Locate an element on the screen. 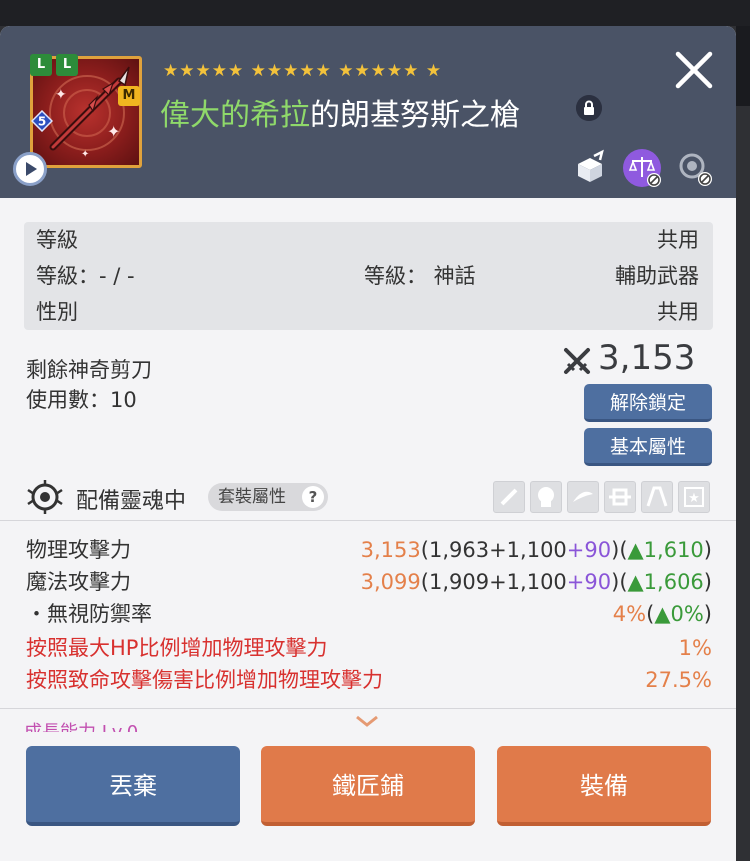 This screenshot has width=750, height=861. lock-icon is located at coordinates (589, 108).